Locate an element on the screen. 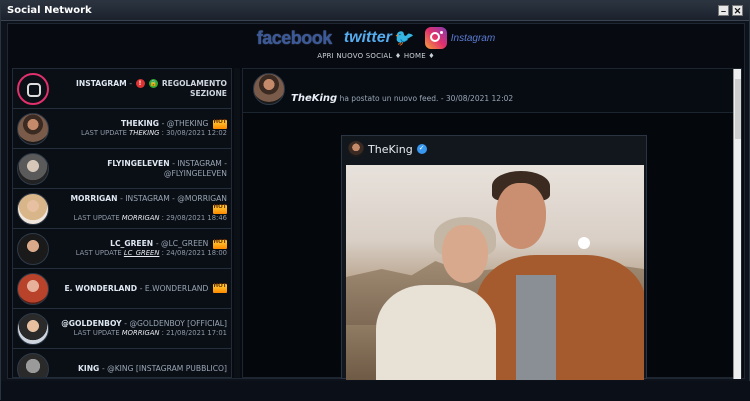 The width and height of the screenshot is (750, 401). last-update-user: THEKING is located at coordinates (144, 133).